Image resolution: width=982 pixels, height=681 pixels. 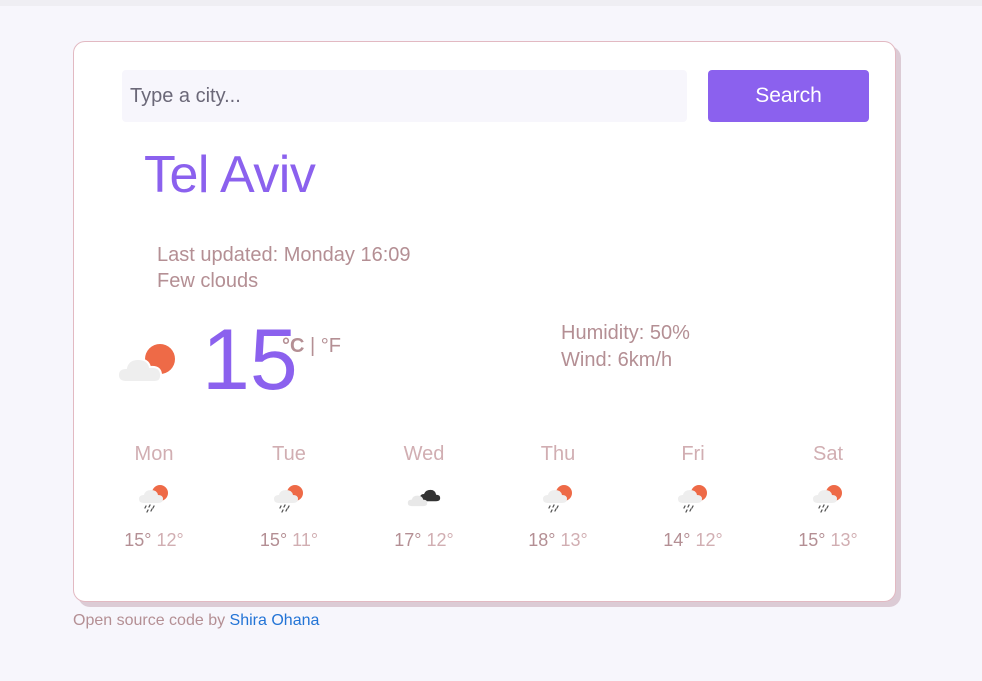 I want to click on forecast-day-name: Fri, so click(x=693, y=454).